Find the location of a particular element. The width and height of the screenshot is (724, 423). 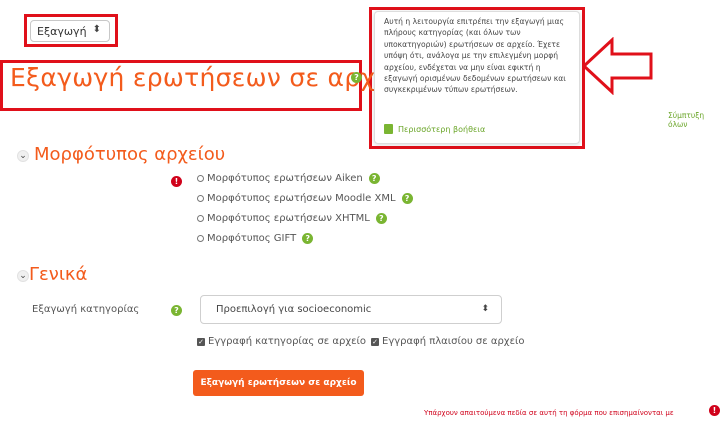

section-toggle-format: ⌄ is located at coordinates (23, 156).